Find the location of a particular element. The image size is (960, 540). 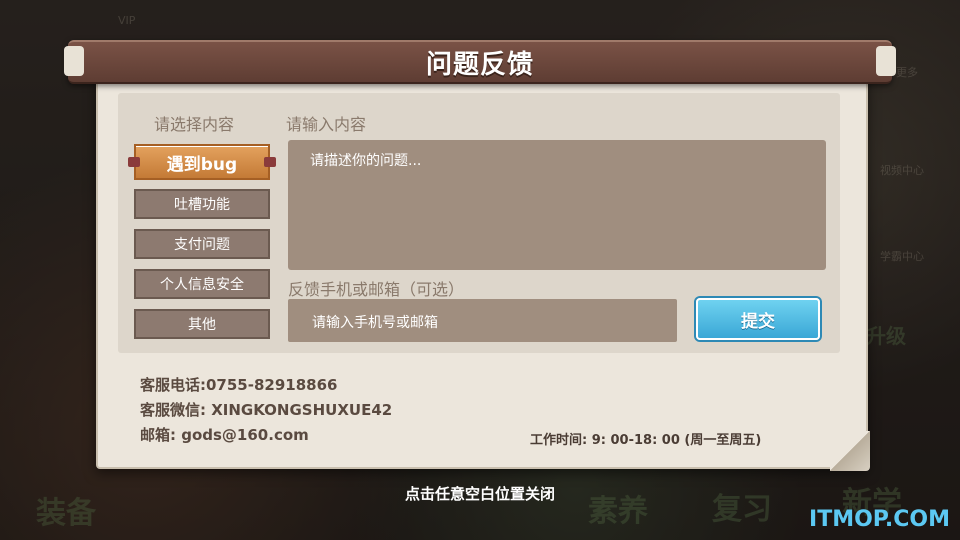

submit-button: 提交 is located at coordinates (758, 319).